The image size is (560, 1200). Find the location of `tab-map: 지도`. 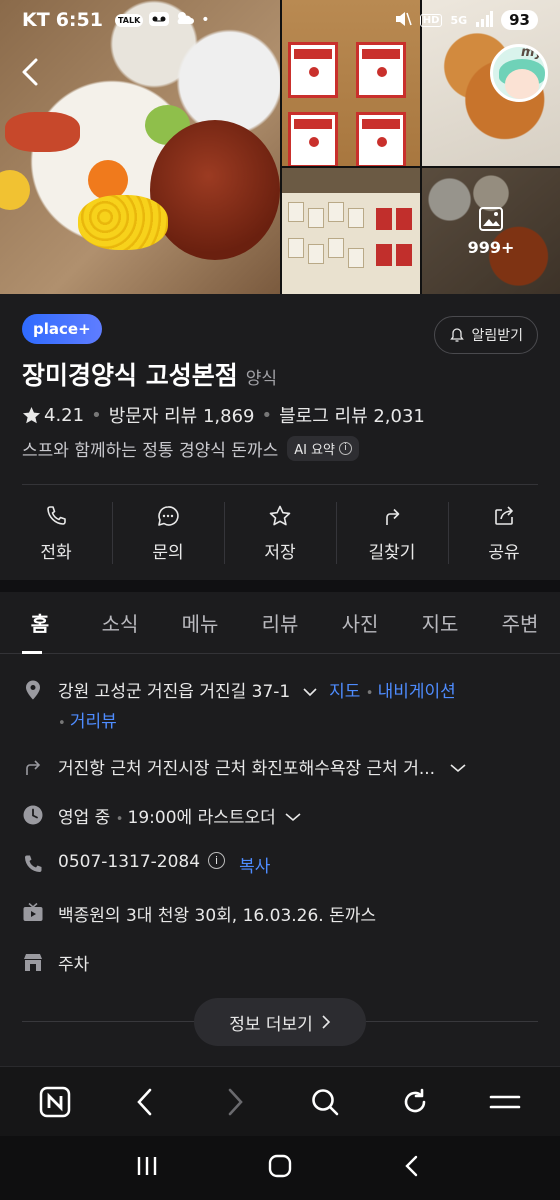

tab-map: 지도 is located at coordinates (440, 622).